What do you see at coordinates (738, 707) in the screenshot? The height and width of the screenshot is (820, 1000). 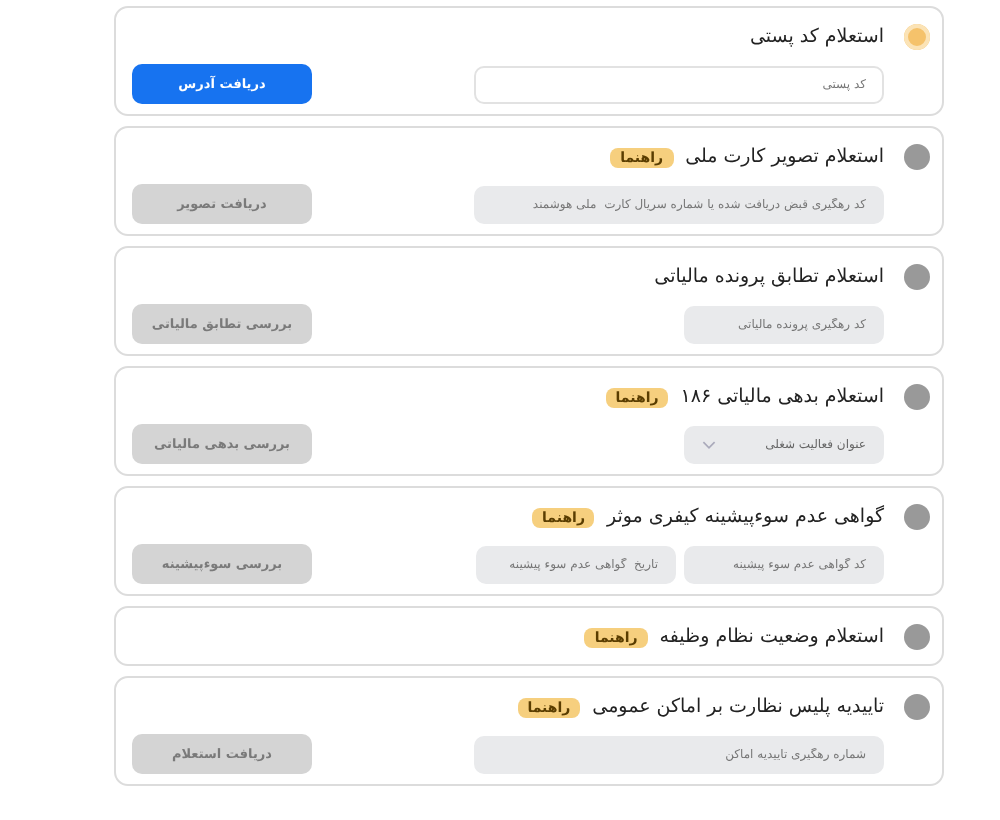 I see `service-title: تاییدیه پلیس نظارت بر اماکن عمومی` at bounding box center [738, 707].